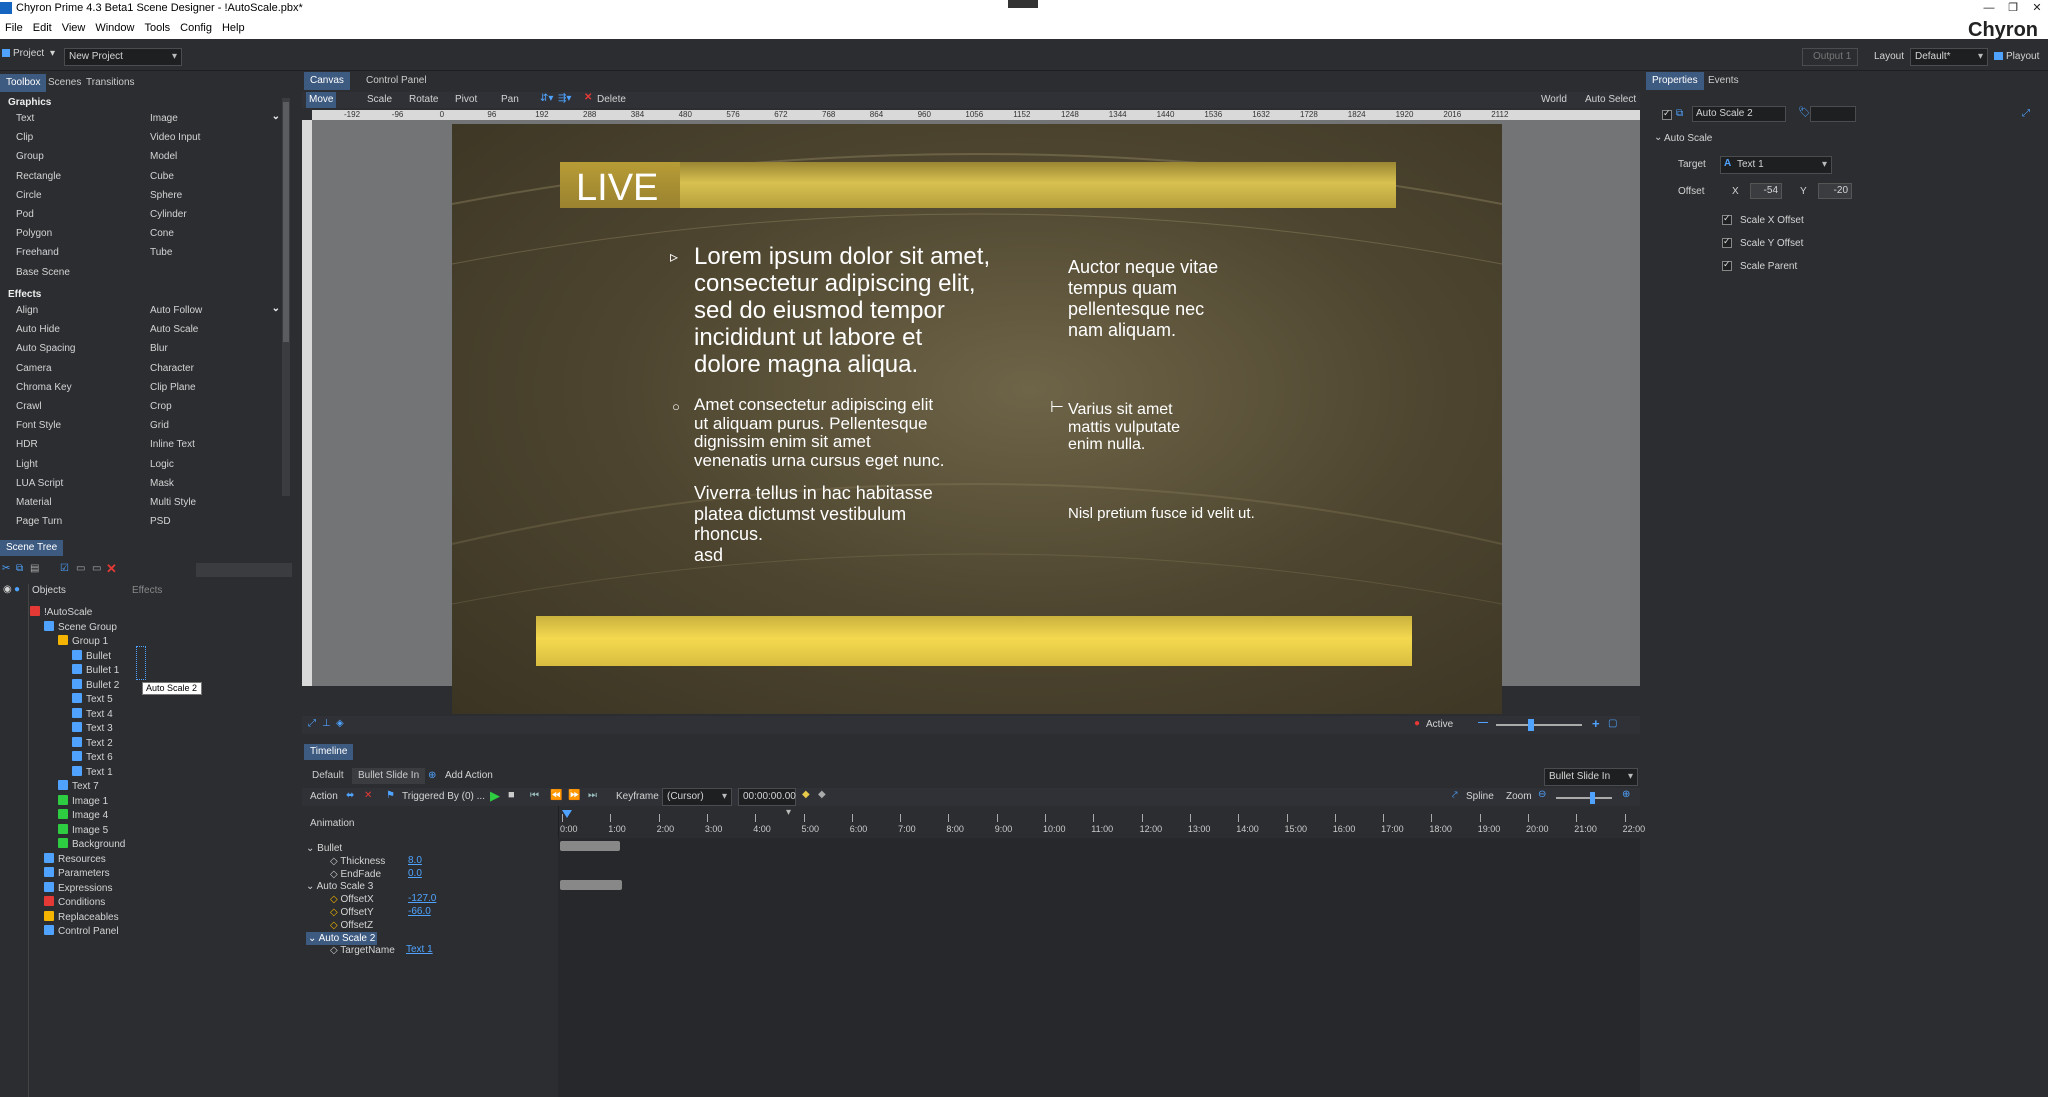  Describe the element at coordinates (83, 801) in the screenshot. I see `tree-item-image-1: Image 1` at that location.